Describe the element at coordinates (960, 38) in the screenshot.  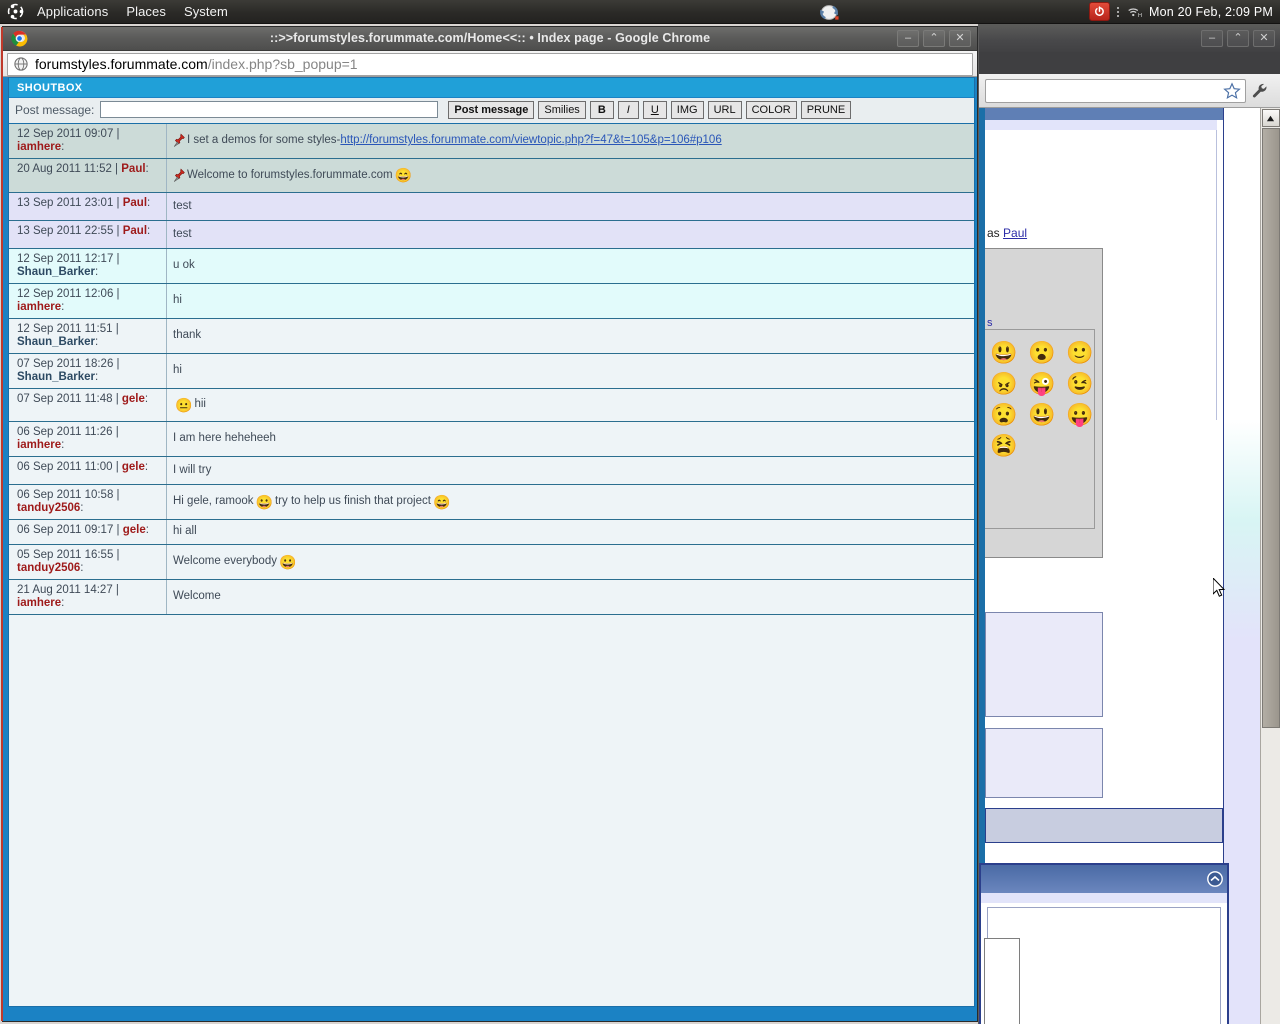
I see `popup-close-button: ✕` at that location.